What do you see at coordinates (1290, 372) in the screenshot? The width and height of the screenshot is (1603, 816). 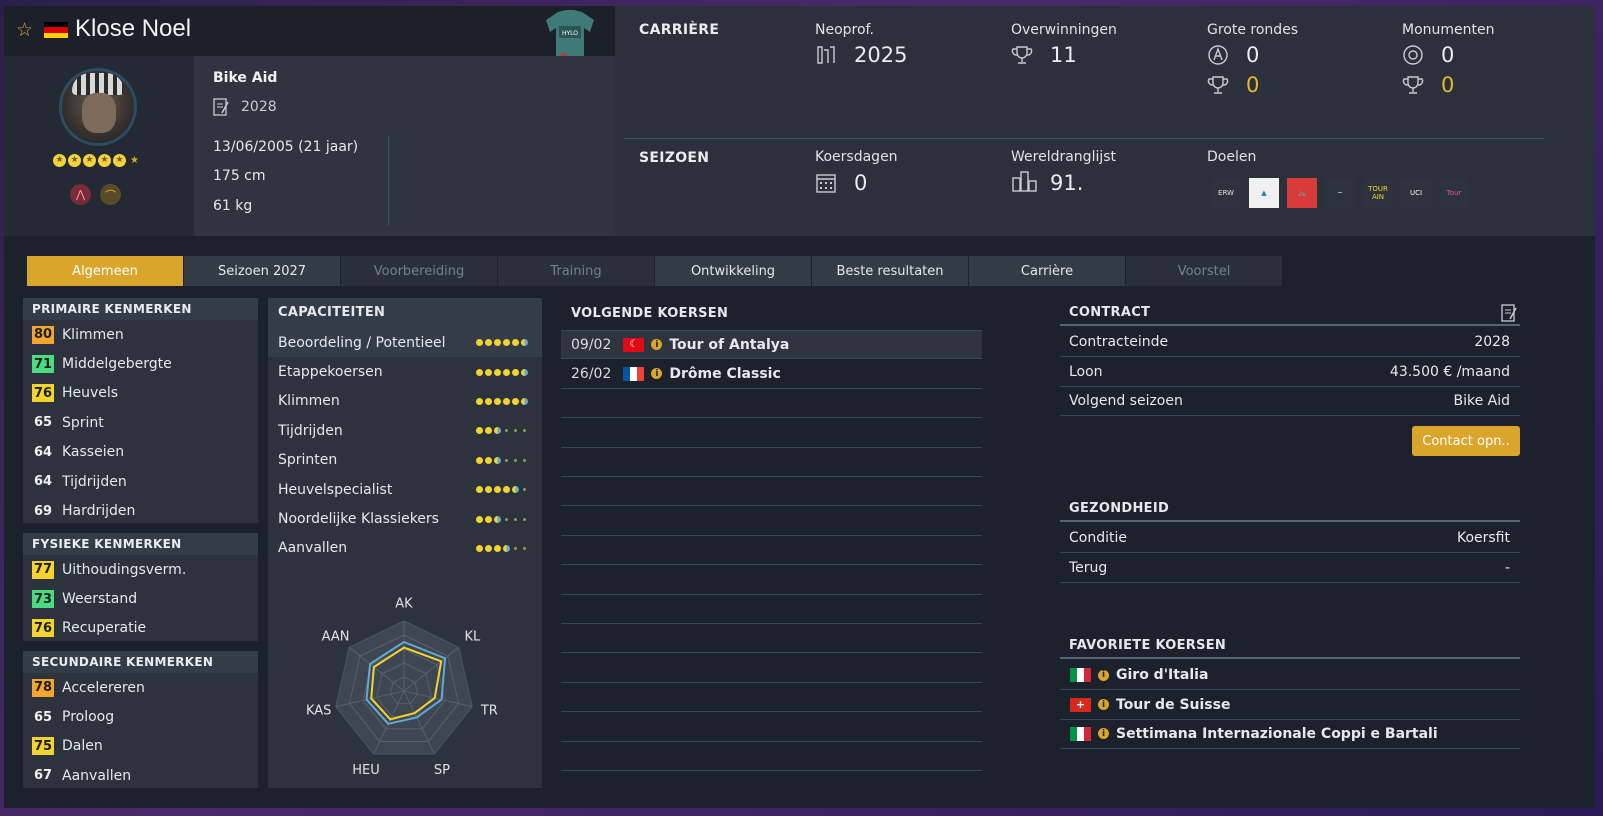 I see `contract-row: Loon 43.500 € /maand` at bounding box center [1290, 372].